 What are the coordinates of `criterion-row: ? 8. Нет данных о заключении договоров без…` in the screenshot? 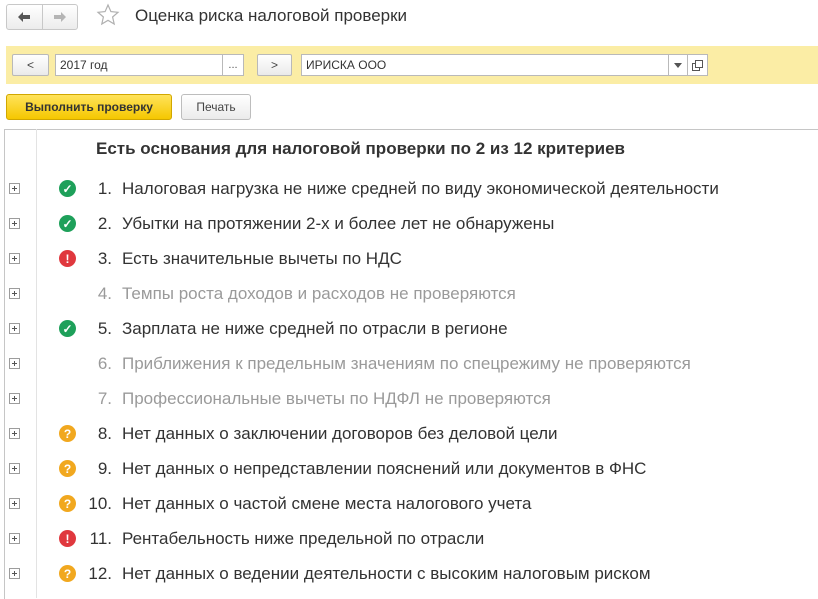 It's located at (409, 434).